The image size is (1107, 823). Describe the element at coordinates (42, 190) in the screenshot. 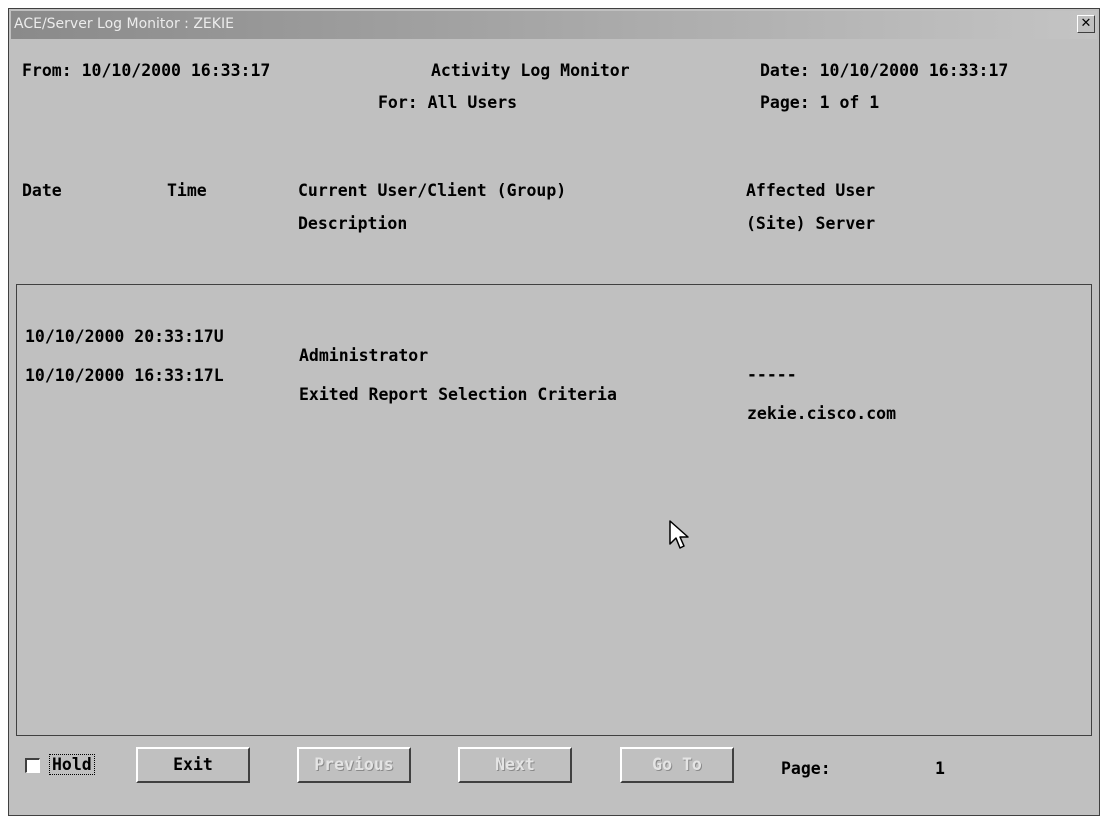

I see `column-header-date: Date` at that location.